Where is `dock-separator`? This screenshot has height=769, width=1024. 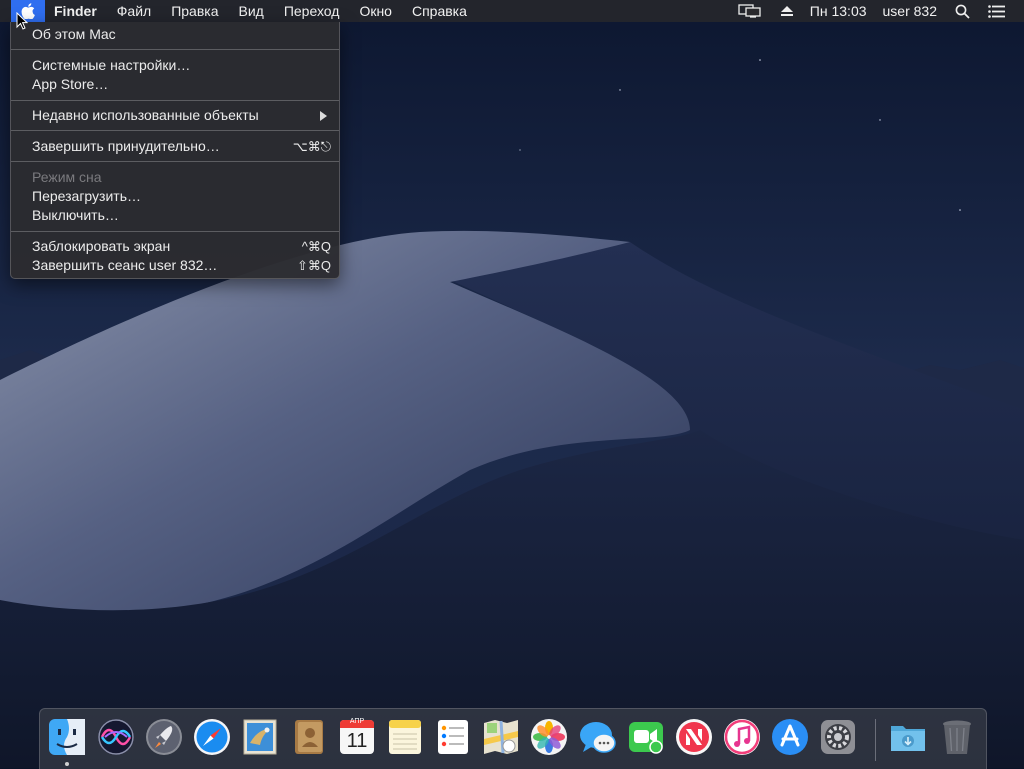
dock-separator is located at coordinates (875, 740).